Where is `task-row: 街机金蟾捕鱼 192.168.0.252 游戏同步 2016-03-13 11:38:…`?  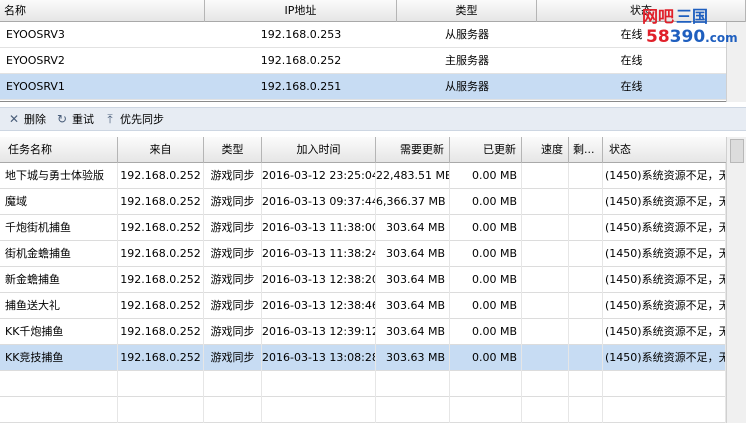 task-row: 街机金蟾捕鱼 192.168.0.252 游戏同步 2016-03-13 11:38:… is located at coordinates (363, 254).